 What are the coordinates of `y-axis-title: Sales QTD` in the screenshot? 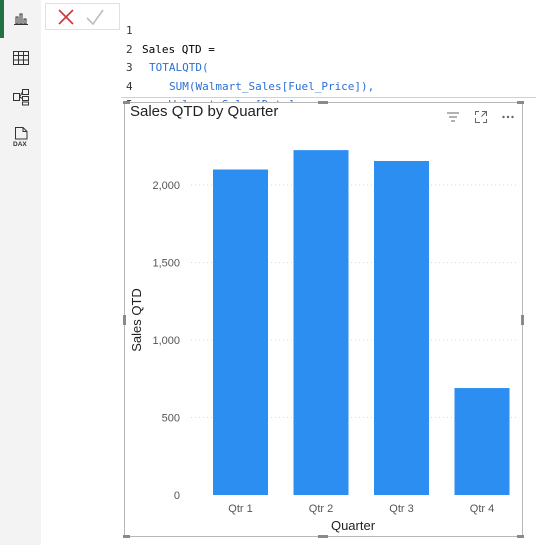 It's located at (136, 320).